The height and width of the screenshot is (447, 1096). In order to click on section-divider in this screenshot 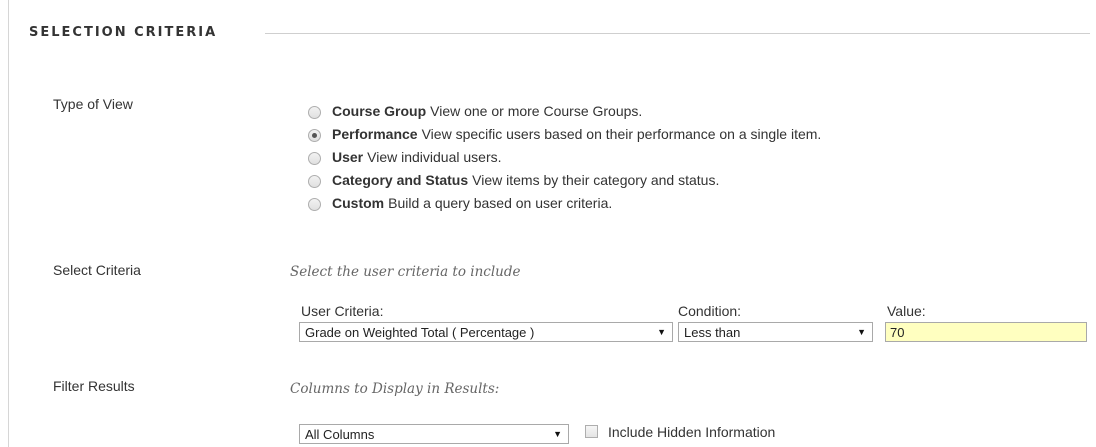, I will do `click(677, 33)`.